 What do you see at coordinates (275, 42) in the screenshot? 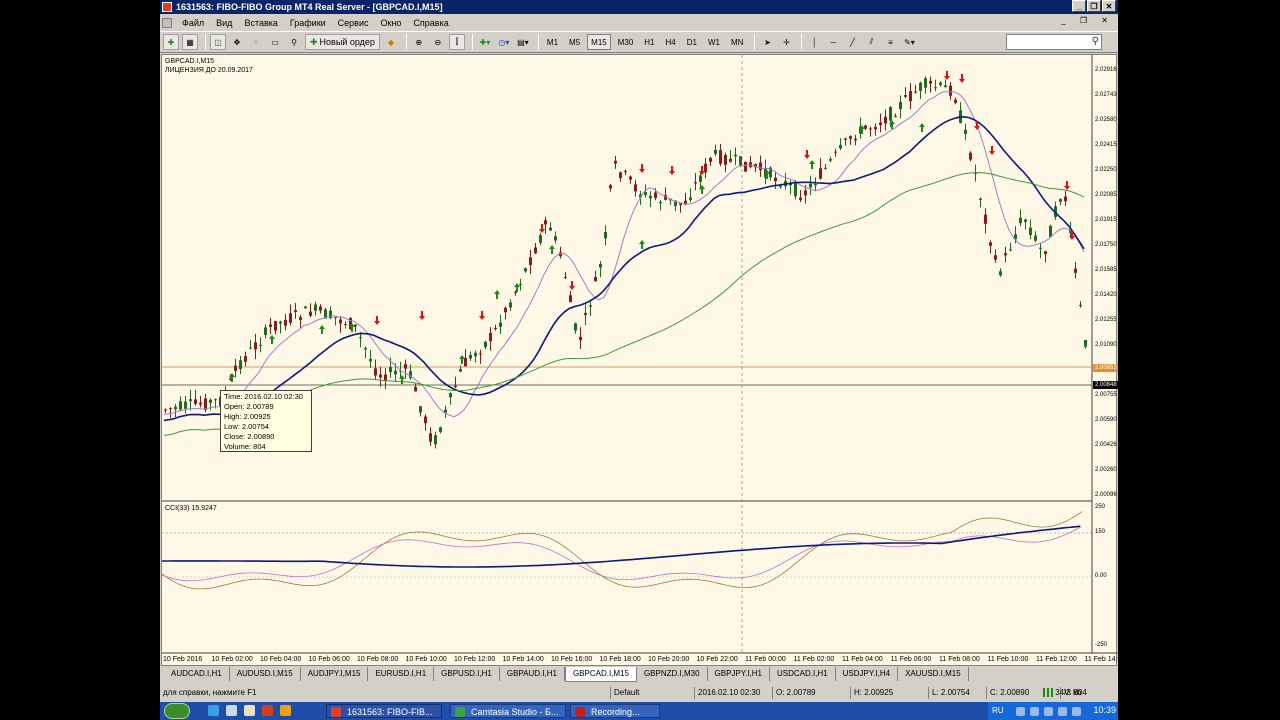
I see `terminal-icon: ▭` at bounding box center [275, 42].